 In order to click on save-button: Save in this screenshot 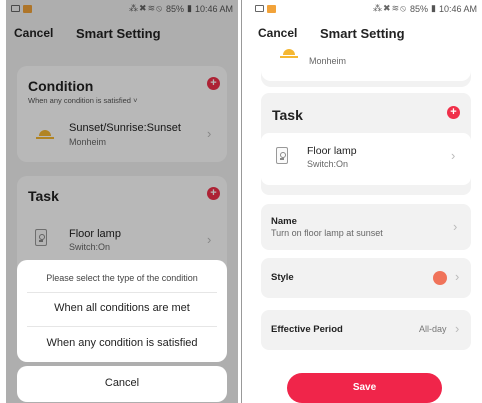, I will do `click(364, 388)`.